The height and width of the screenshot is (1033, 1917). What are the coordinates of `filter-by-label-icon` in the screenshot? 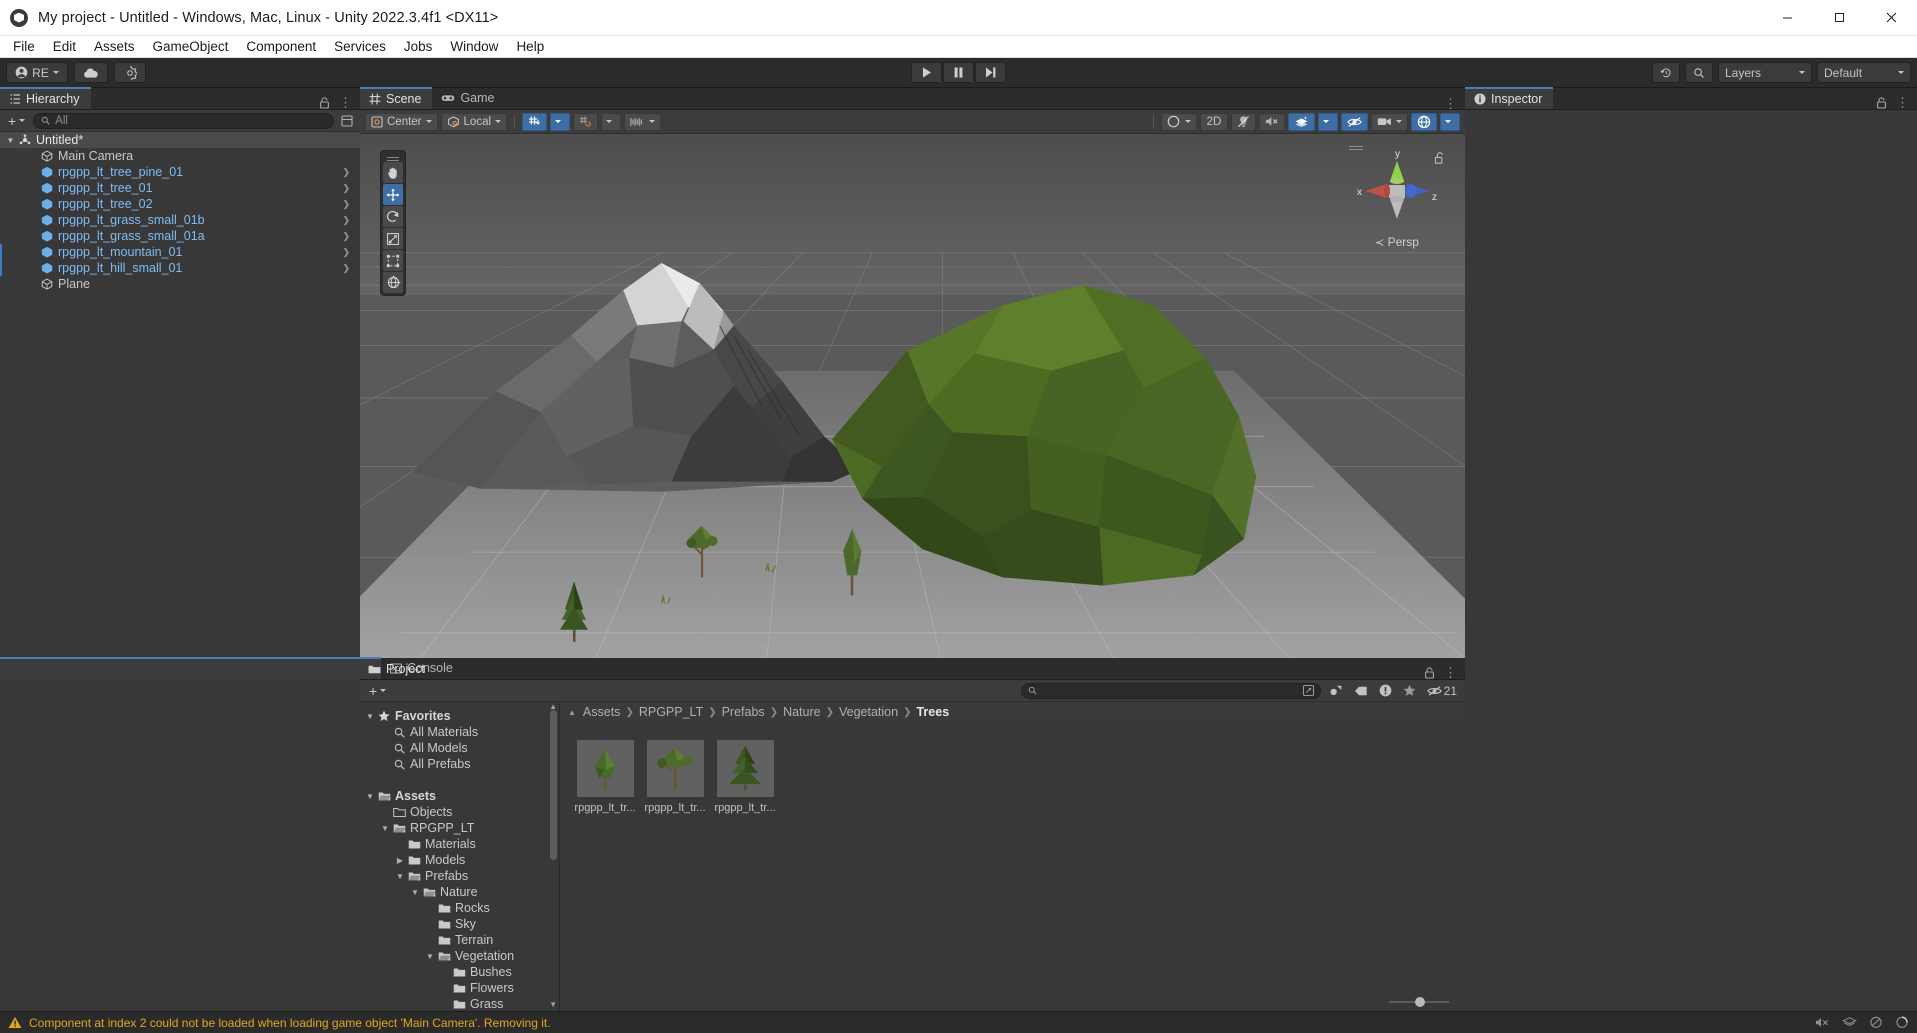 It's located at (1361, 691).